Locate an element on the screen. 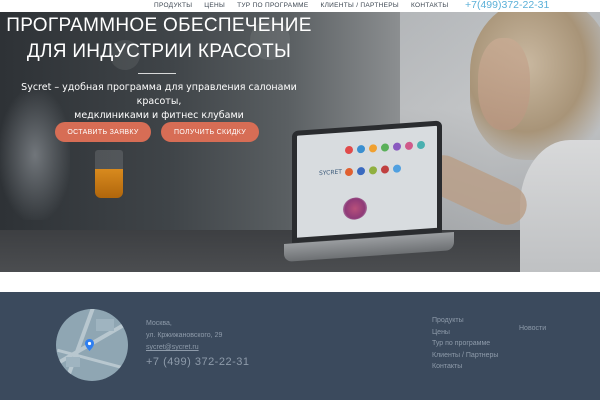 The height and width of the screenshot is (400, 600). footer-link-prices: Цены is located at coordinates (465, 333).